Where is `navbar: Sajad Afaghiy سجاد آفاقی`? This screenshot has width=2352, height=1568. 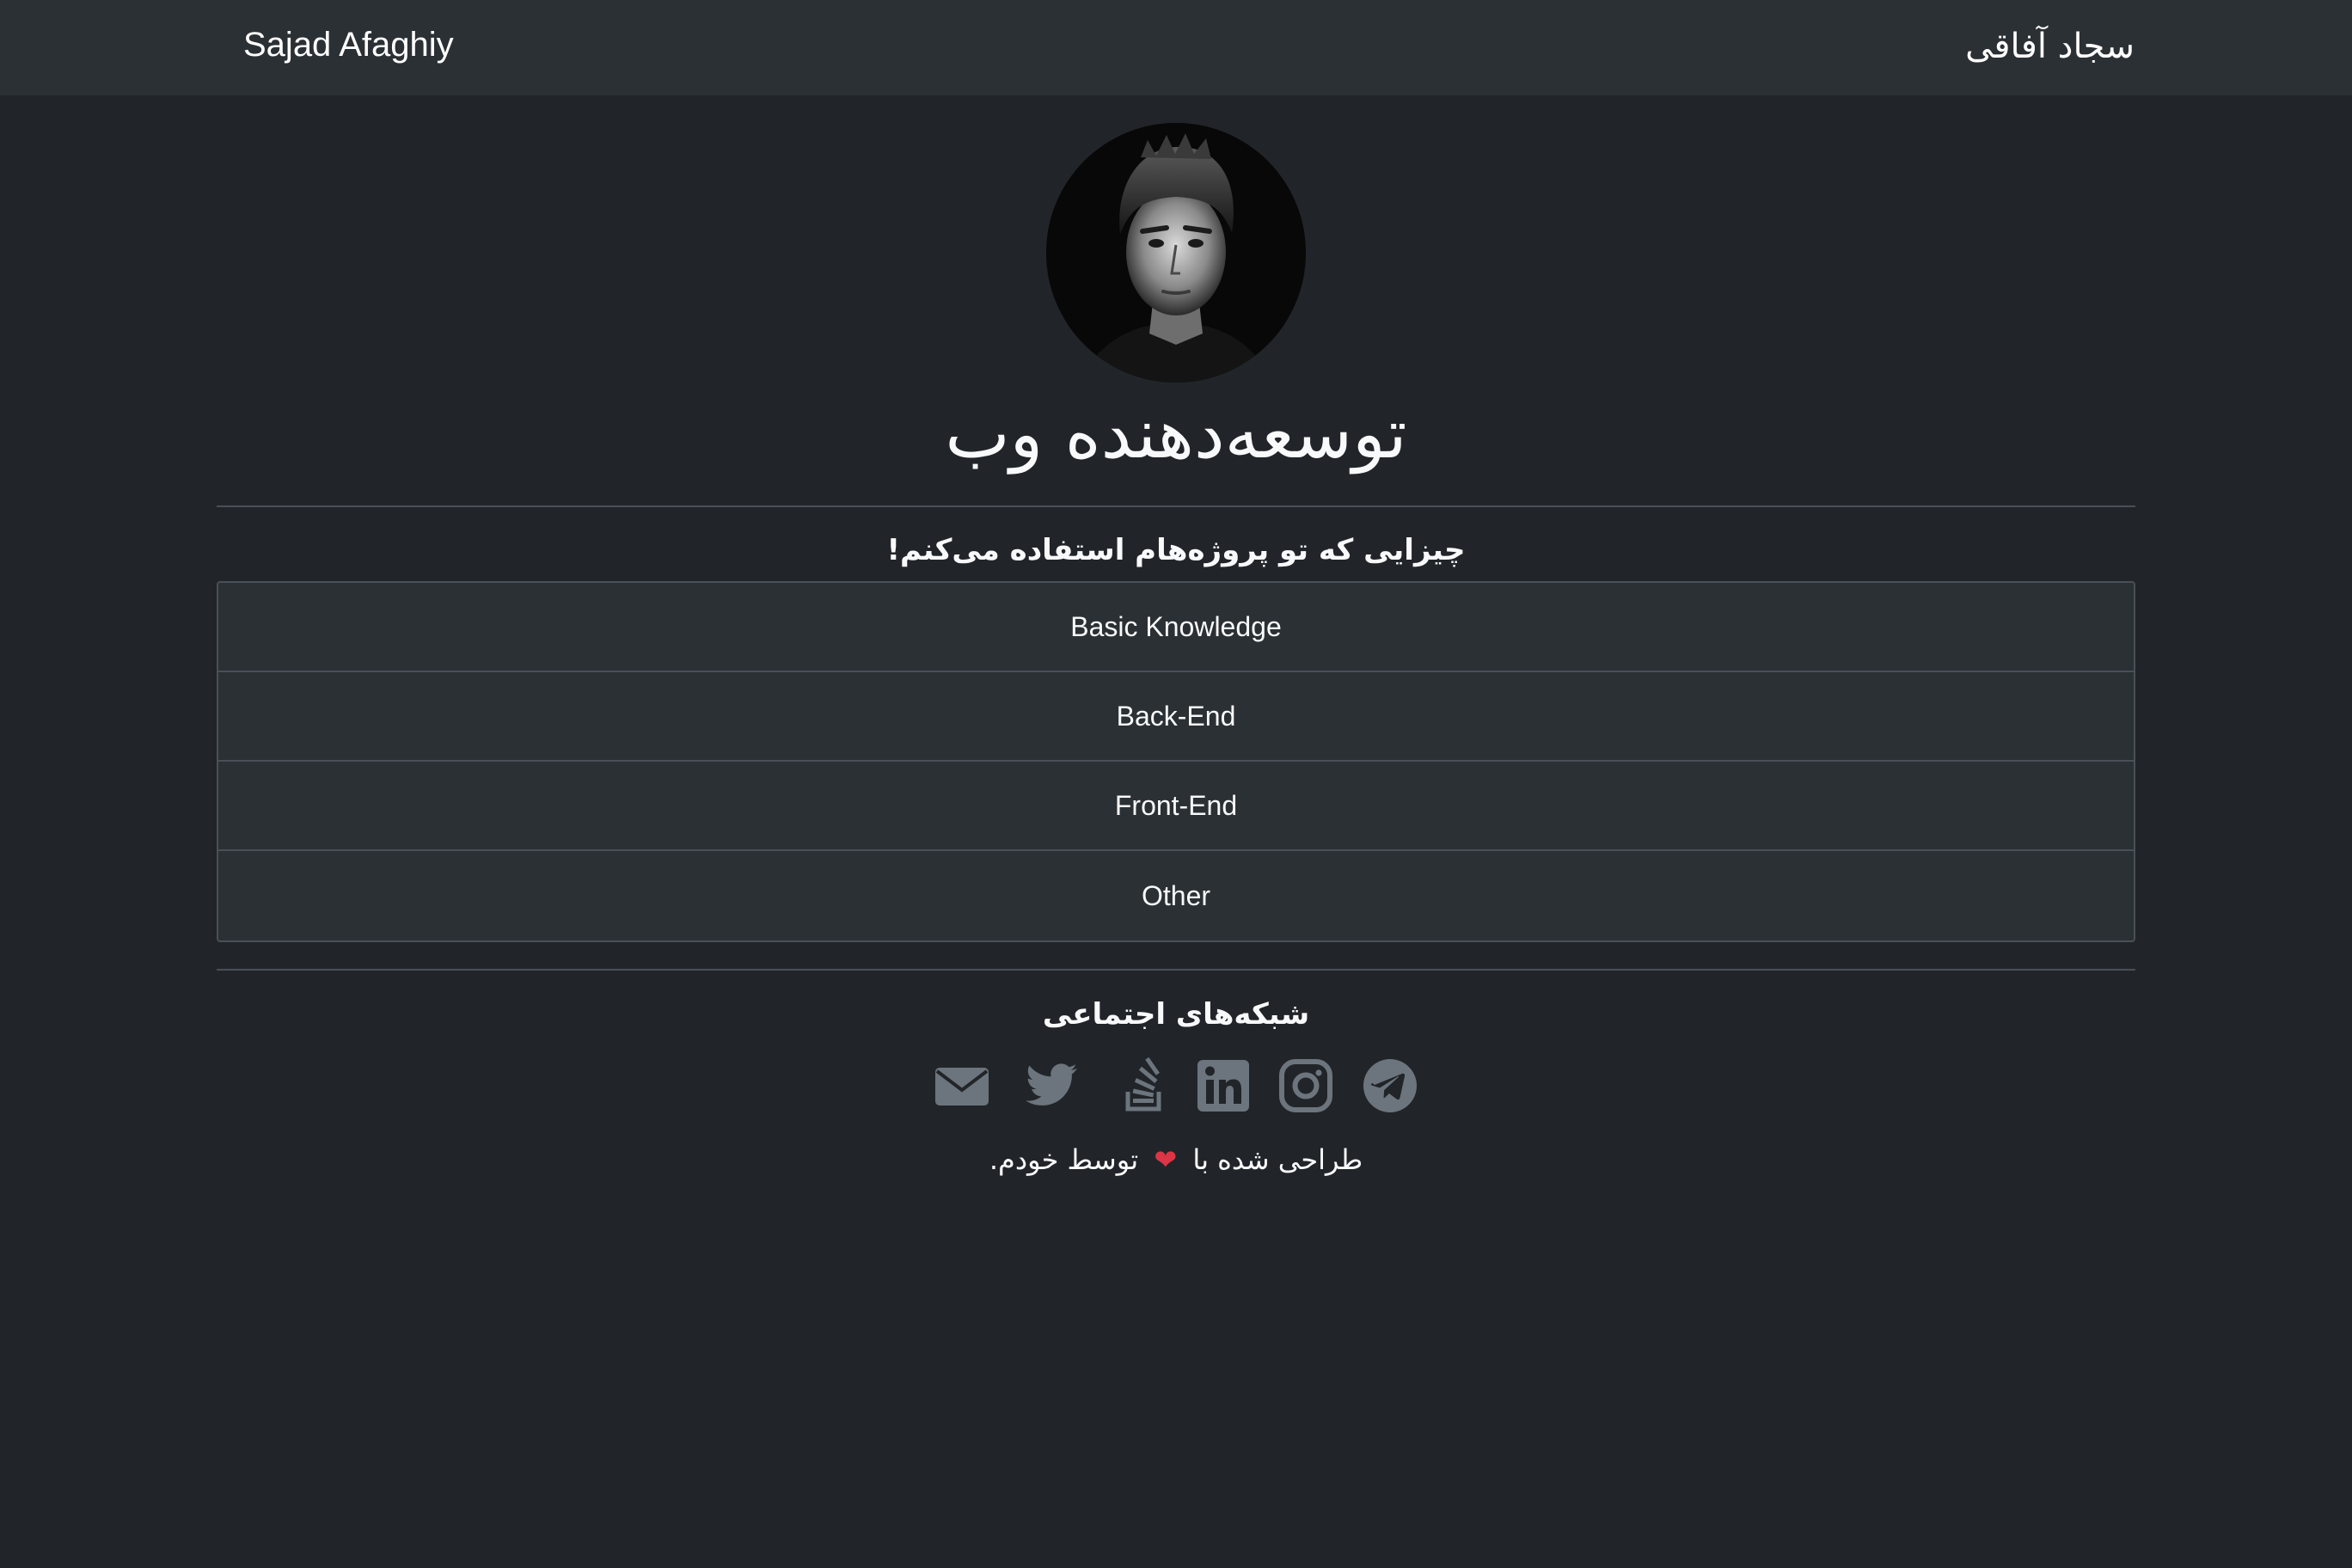
navbar: Sajad Afaghiy سجاد آفاقی is located at coordinates (1176, 47).